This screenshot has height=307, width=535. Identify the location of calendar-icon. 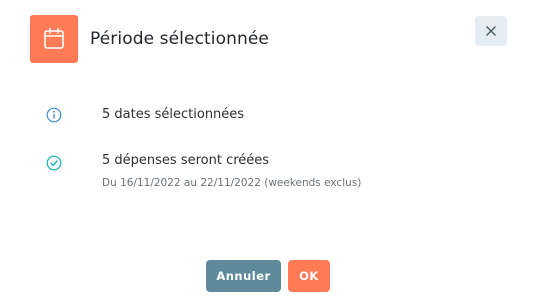
(54, 38).